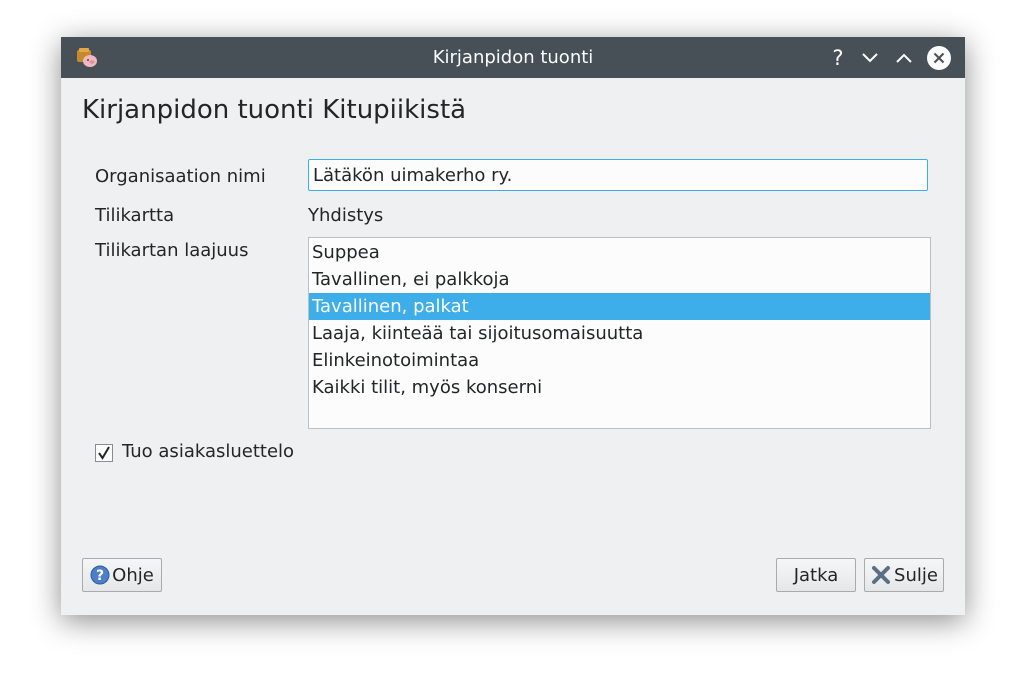 The height and width of the screenshot is (677, 1026). Describe the element at coordinates (135, 215) in the screenshot. I see `chart-label: Tilikartta` at that location.